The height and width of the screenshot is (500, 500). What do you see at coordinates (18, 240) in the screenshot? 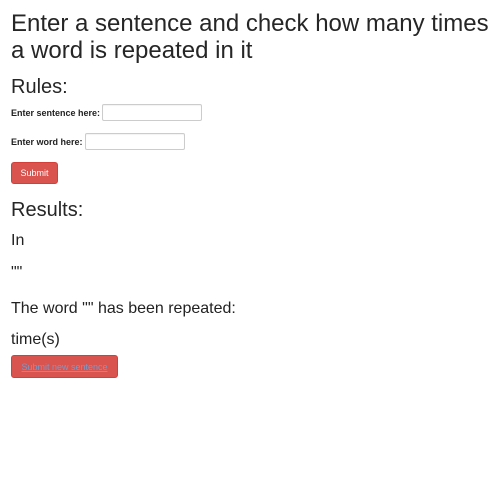
I see `result-in-label: In` at bounding box center [18, 240].